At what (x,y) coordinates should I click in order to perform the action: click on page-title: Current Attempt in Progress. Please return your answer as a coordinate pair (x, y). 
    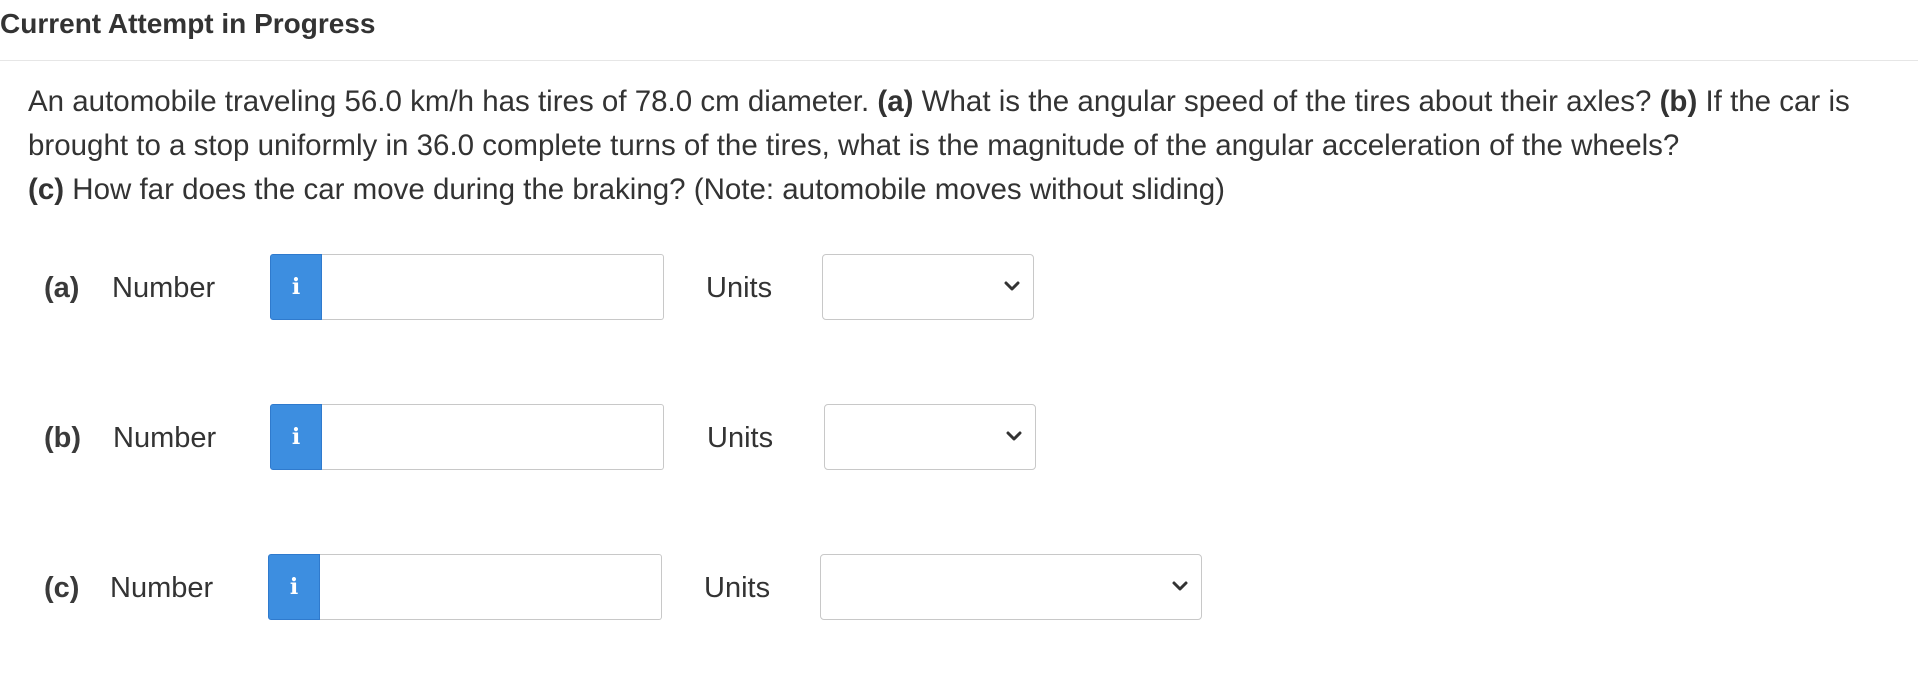
    Looking at the image, I should click on (188, 23).